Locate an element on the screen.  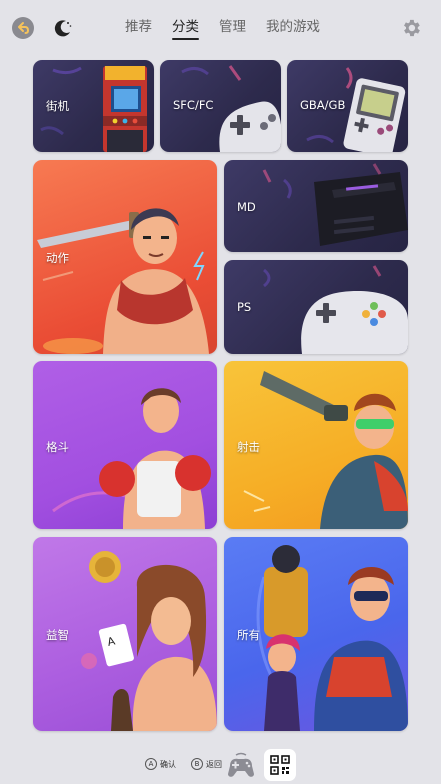
back-hint-label: 返回 is located at coordinates (214, 764).